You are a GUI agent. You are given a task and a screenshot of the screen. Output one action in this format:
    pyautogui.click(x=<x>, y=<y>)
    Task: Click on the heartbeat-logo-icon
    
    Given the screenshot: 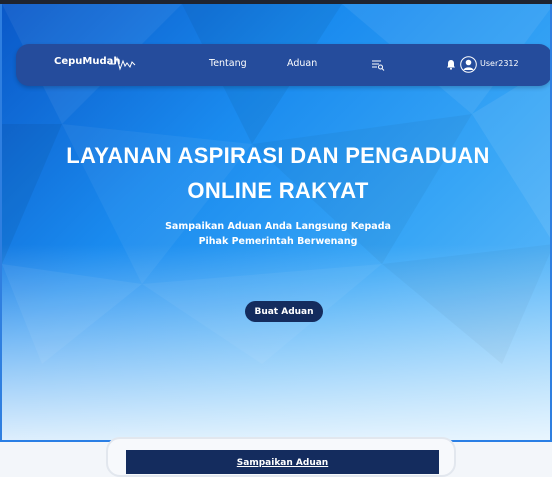 What is the action you would take?
    pyautogui.click(x=122, y=63)
    